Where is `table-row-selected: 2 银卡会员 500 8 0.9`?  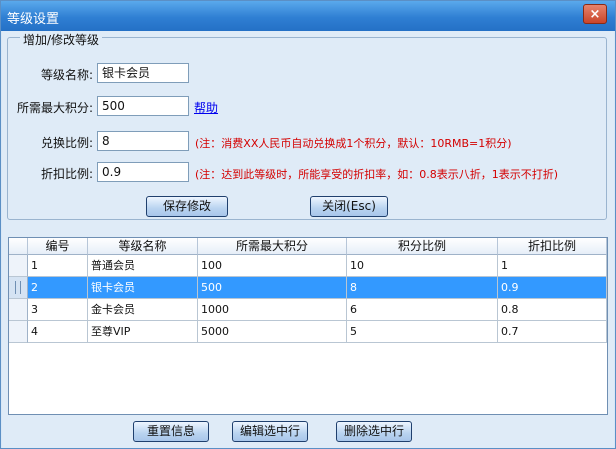 table-row-selected: 2 银卡会员 500 8 0.9 is located at coordinates (308, 288).